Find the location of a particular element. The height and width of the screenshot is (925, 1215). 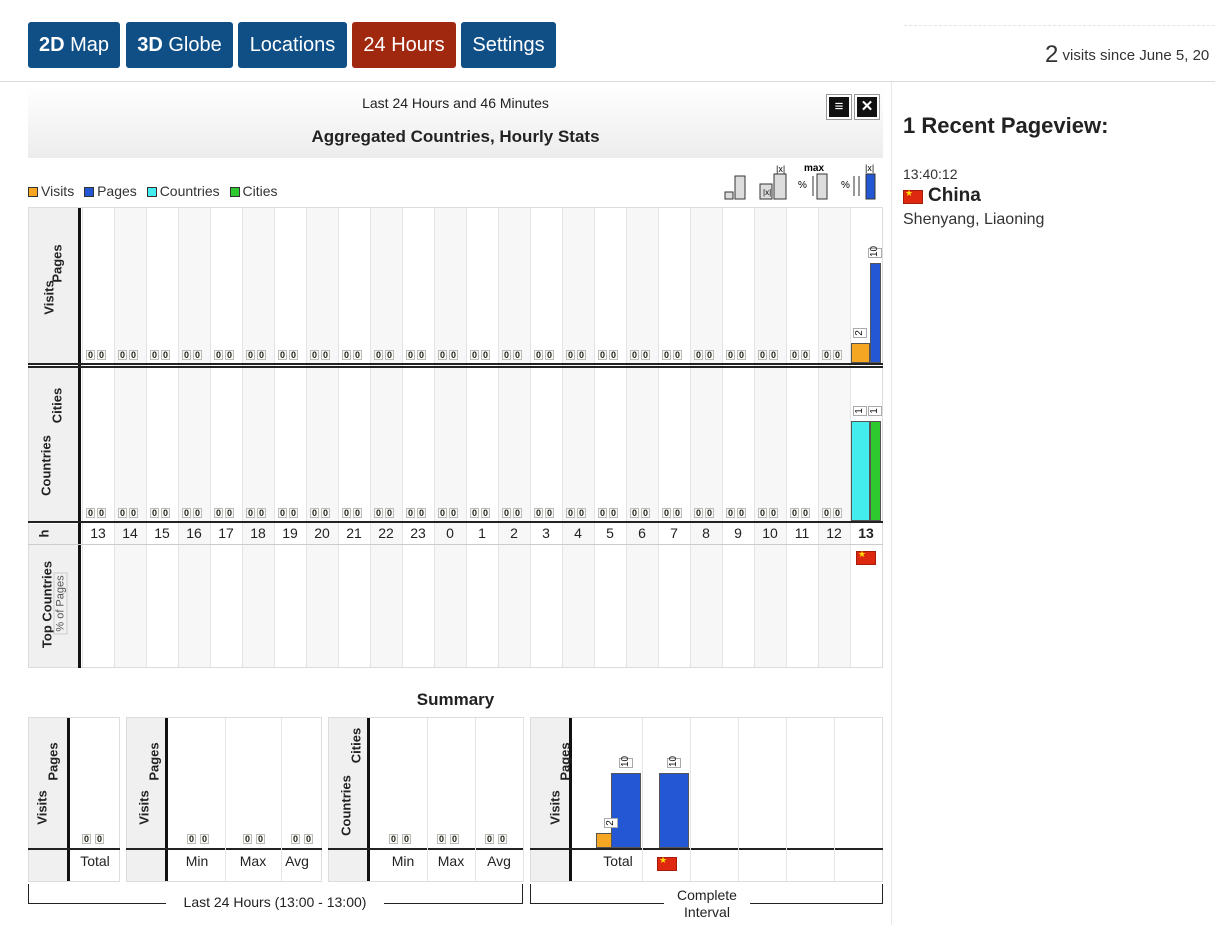

chart-bar-countries is located at coordinates (860, 471).